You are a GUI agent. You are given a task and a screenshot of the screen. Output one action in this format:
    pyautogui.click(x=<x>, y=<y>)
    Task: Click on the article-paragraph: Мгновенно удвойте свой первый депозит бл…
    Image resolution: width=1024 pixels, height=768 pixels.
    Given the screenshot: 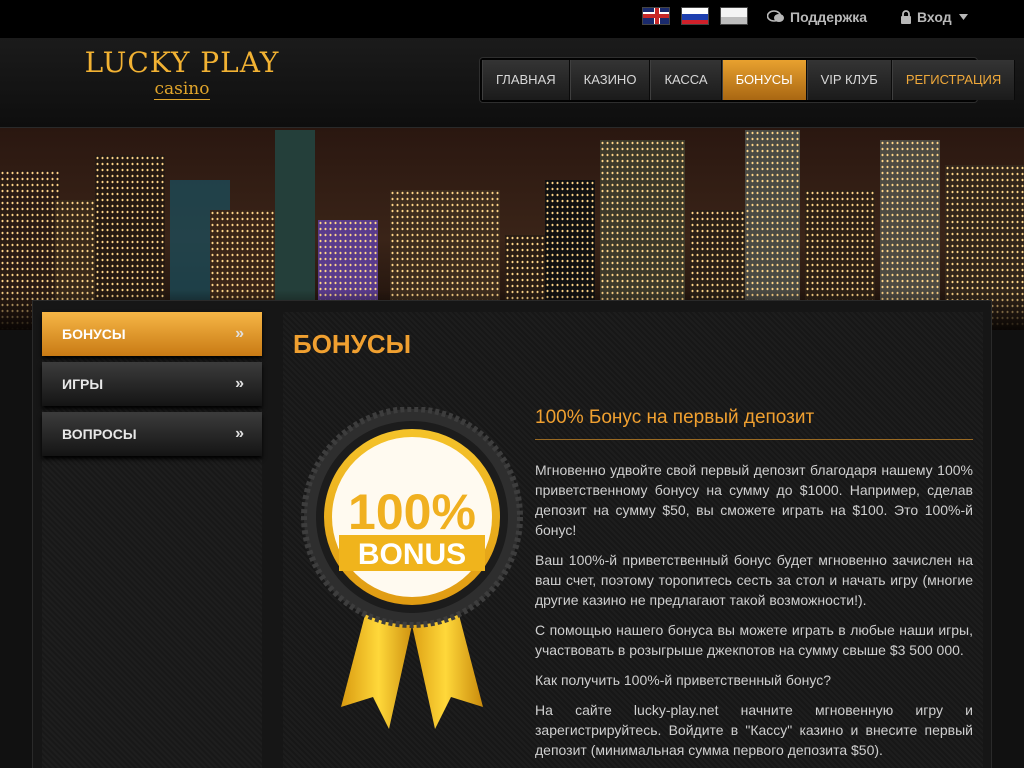 What is the action you would take?
    pyautogui.click(x=754, y=500)
    